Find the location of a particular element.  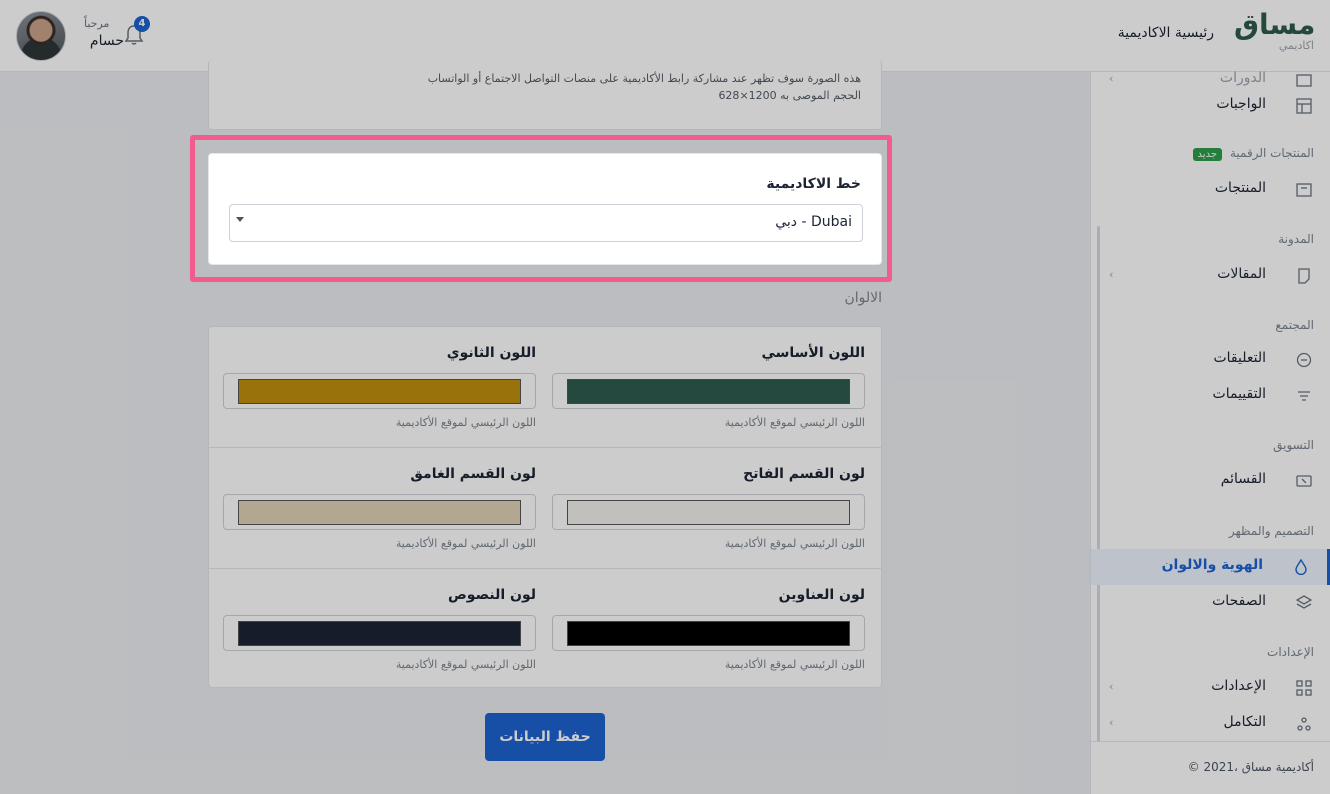

brand-name: مساق is located at coordinates (1275, 24).